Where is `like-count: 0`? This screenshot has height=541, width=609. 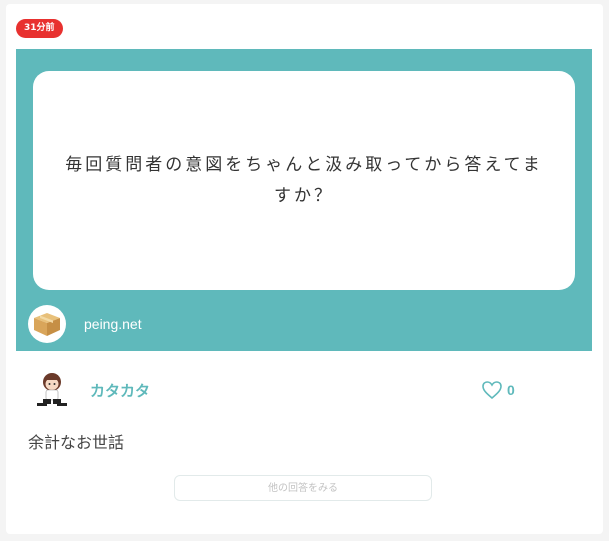
like-count: 0 is located at coordinates (511, 390).